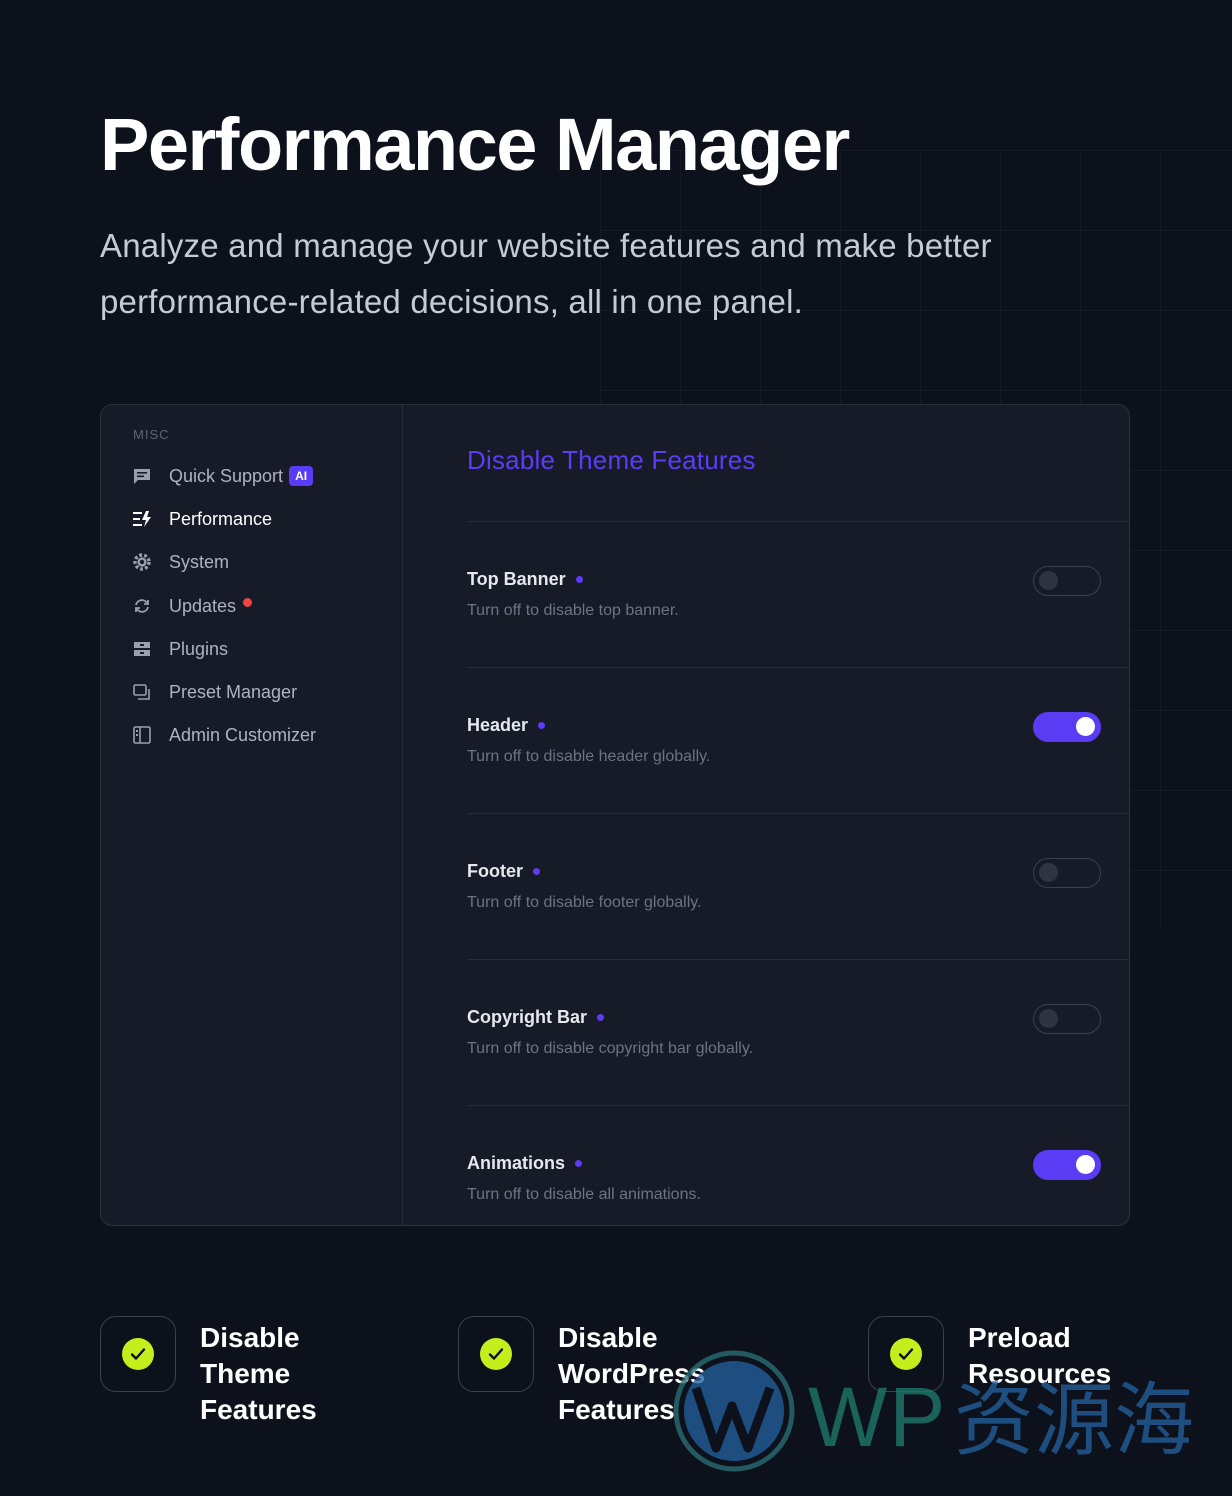  I want to click on svg-text: WP, so click(877, 1417).